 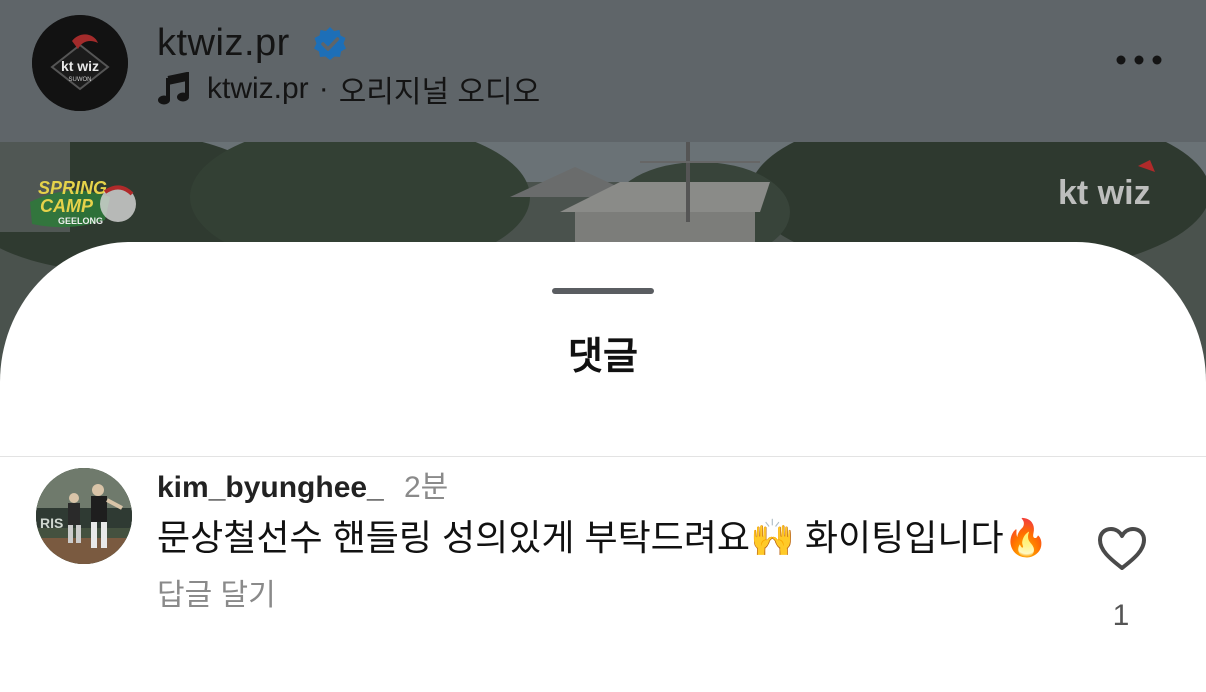 What do you see at coordinates (270, 488) in the screenshot?
I see `commenter-username: kim_byunghee_` at bounding box center [270, 488].